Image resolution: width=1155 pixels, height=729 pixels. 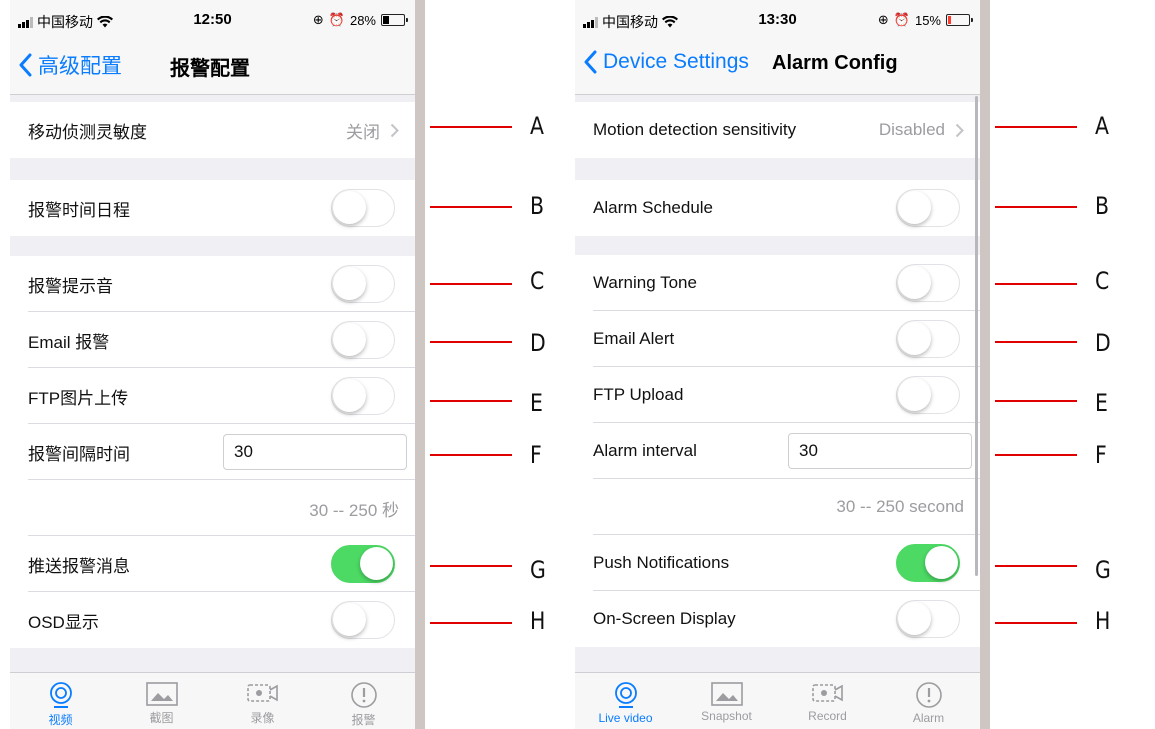 I want to click on status-bar: 中国移动 13:30 ⊕ ⏰ 15%, so click(x=777, y=18).